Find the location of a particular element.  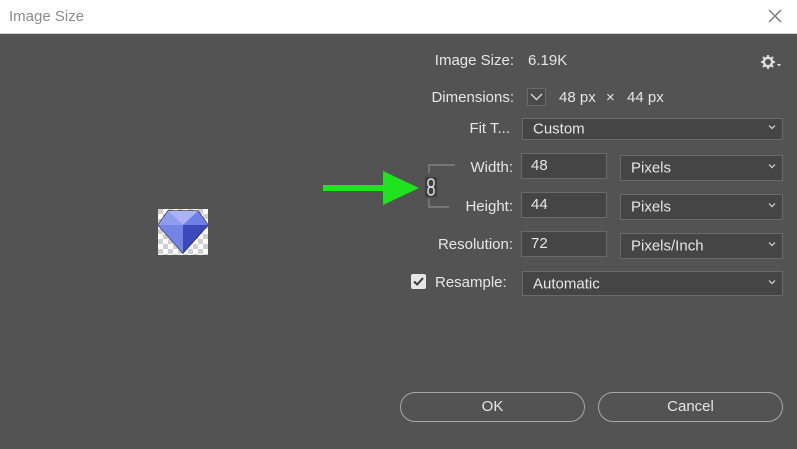

image-preview is located at coordinates (183, 232).